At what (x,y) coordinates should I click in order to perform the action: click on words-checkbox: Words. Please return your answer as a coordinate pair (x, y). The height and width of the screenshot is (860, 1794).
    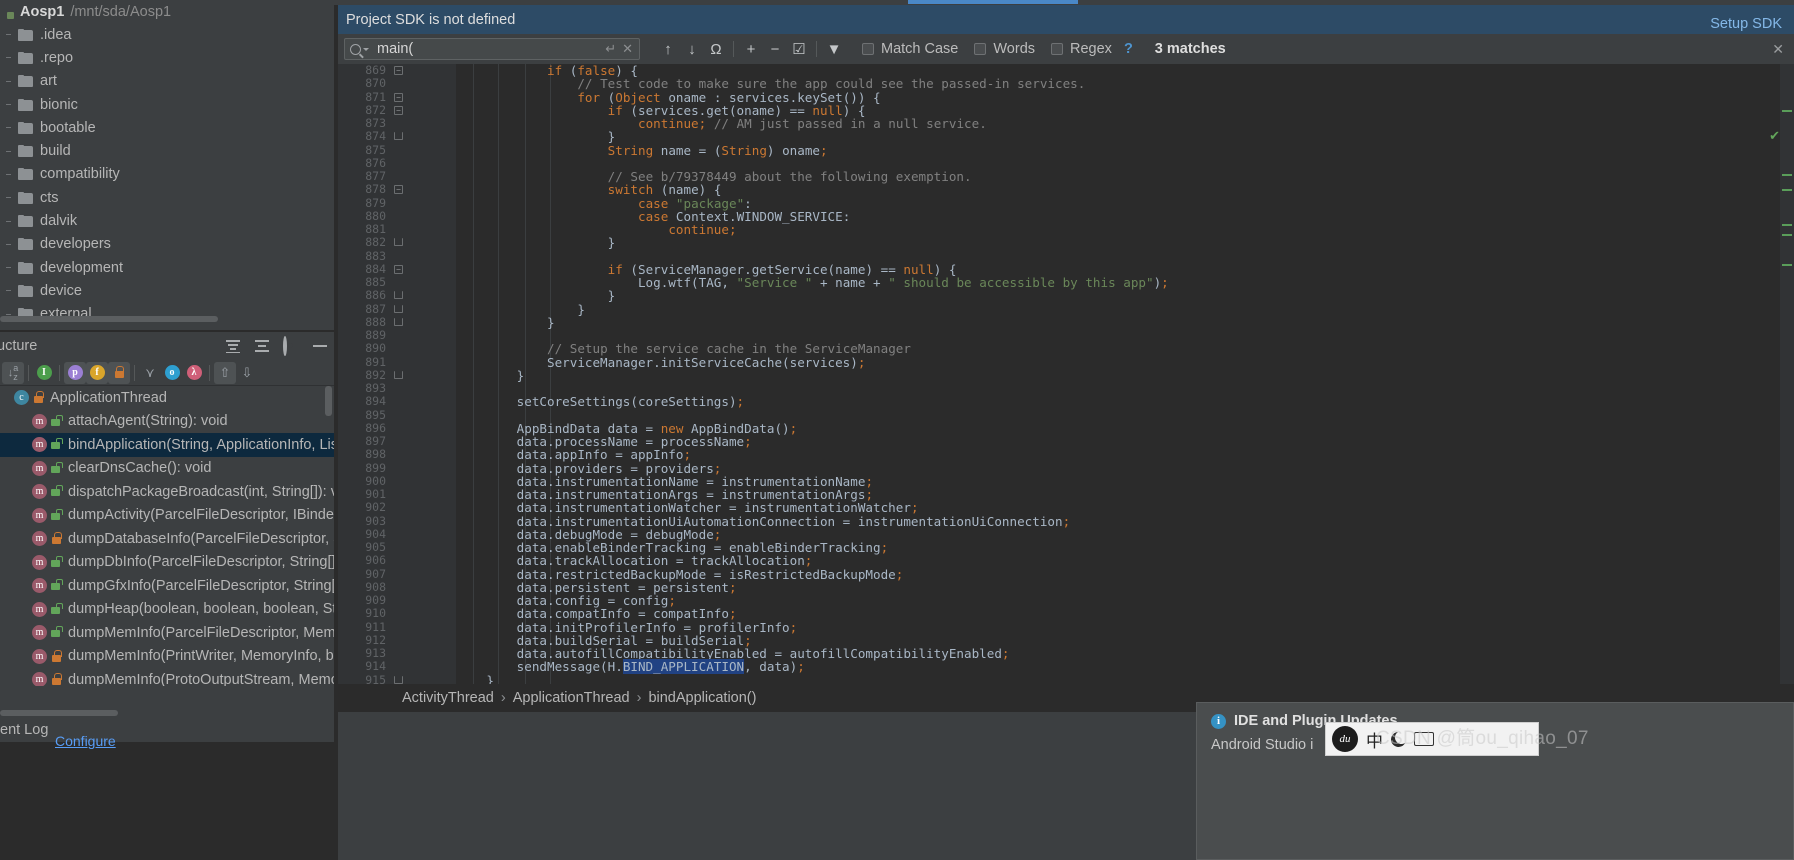
    Looking at the image, I should click on (1004, 49).